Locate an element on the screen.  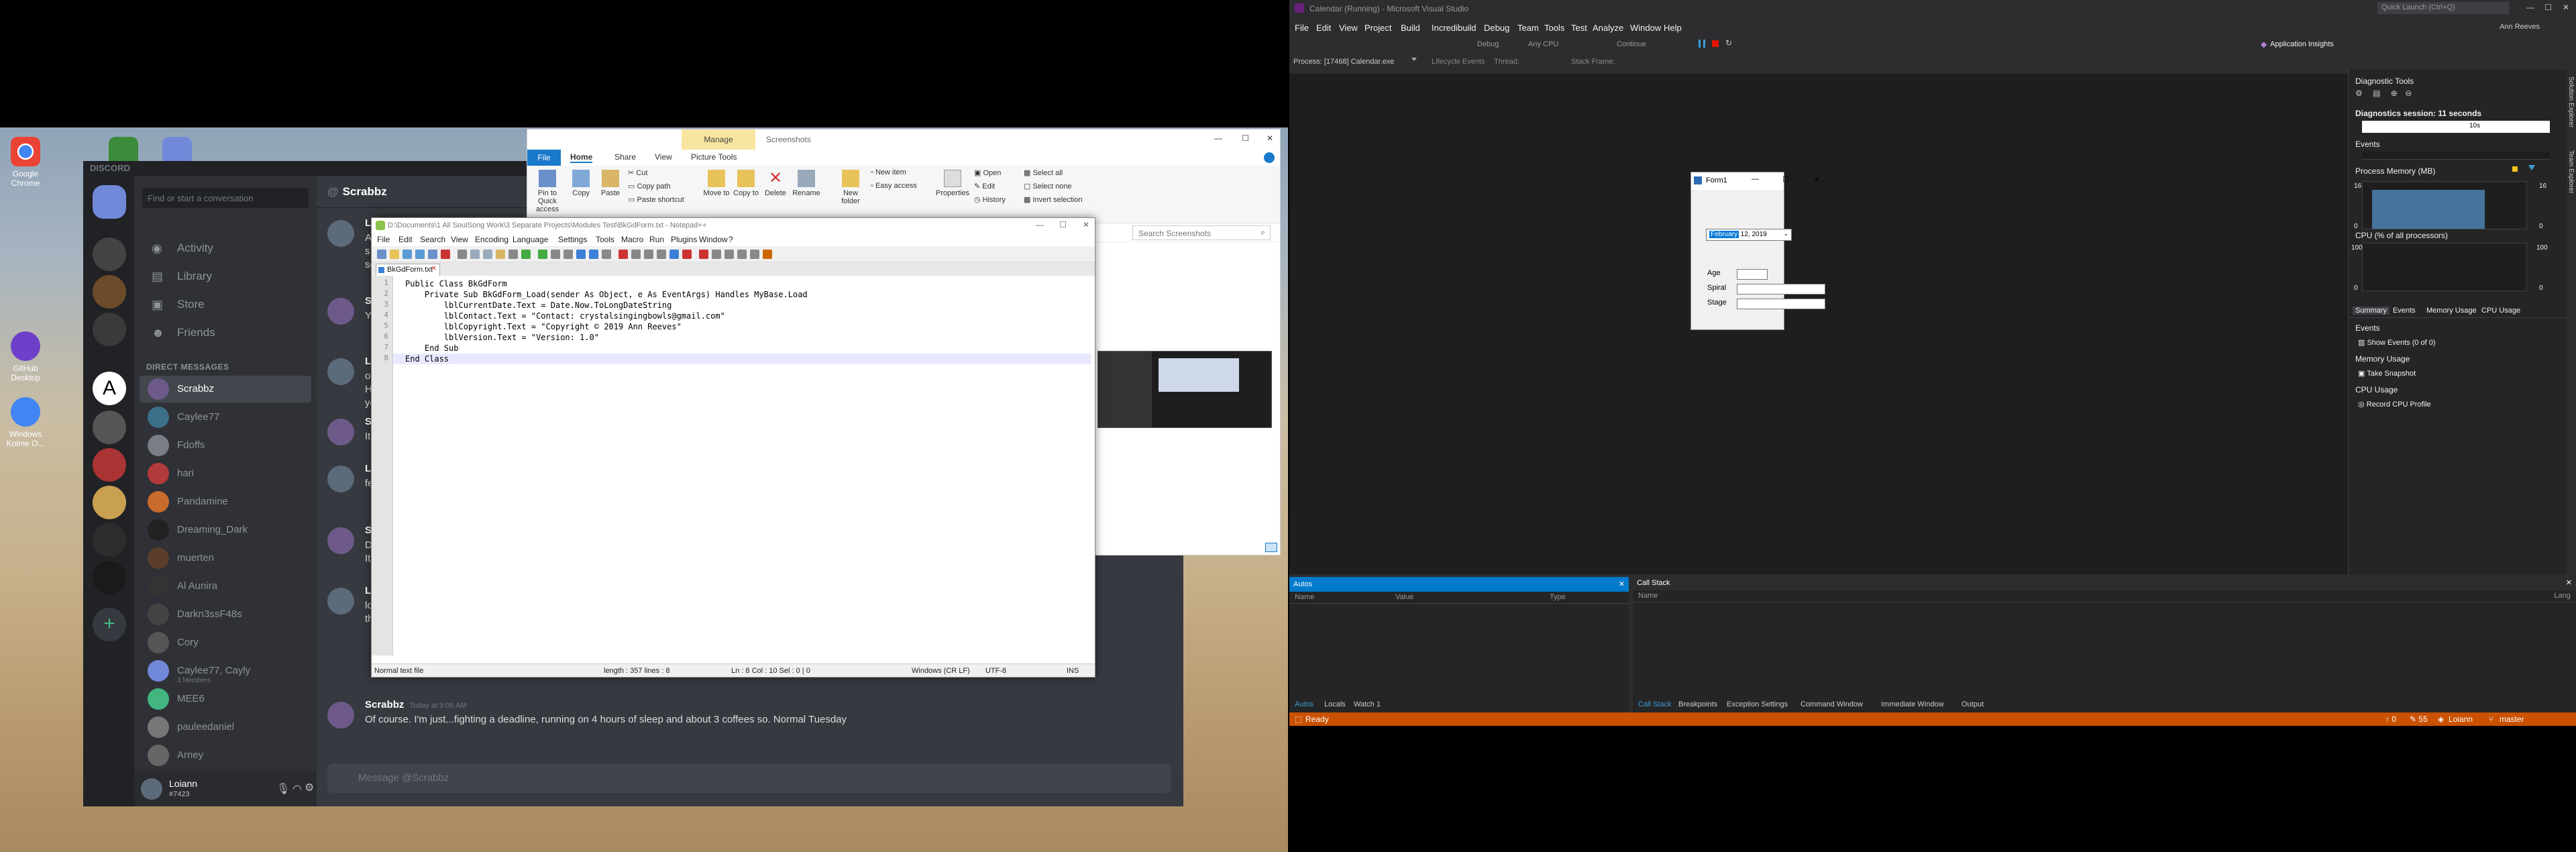
diag-tab: Memory Usage is located at coordinates (2451, 311).